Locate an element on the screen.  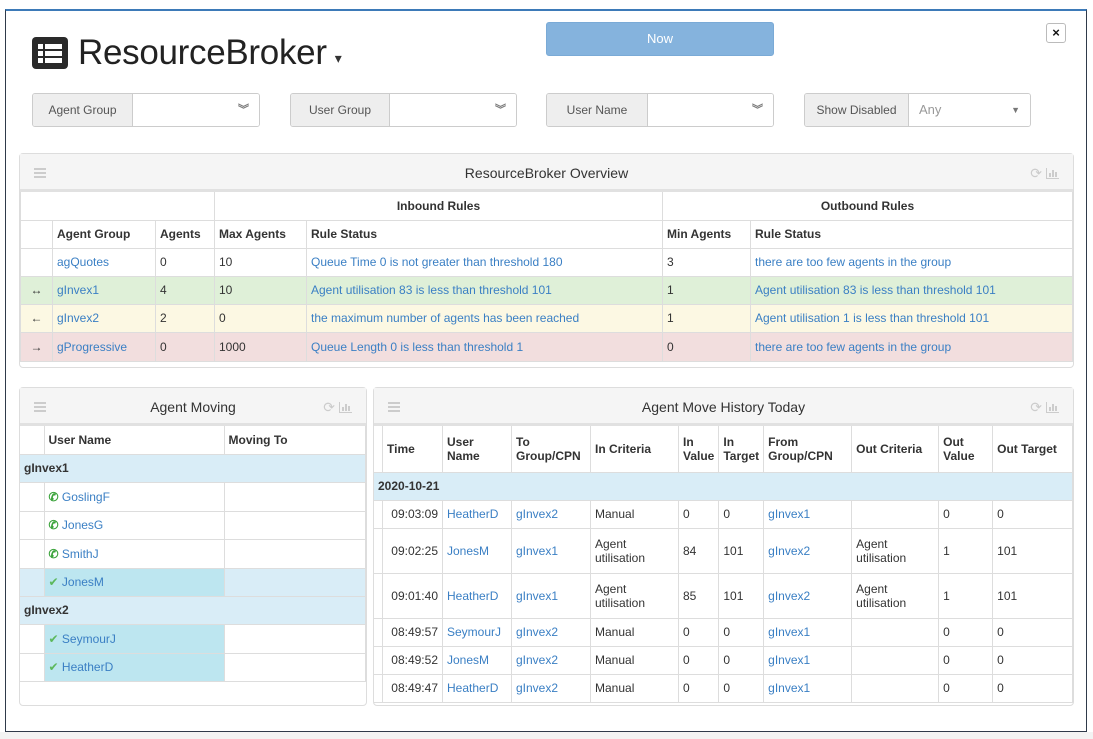
caret-down-icon: ▾ is located at coordinates (338, 57).